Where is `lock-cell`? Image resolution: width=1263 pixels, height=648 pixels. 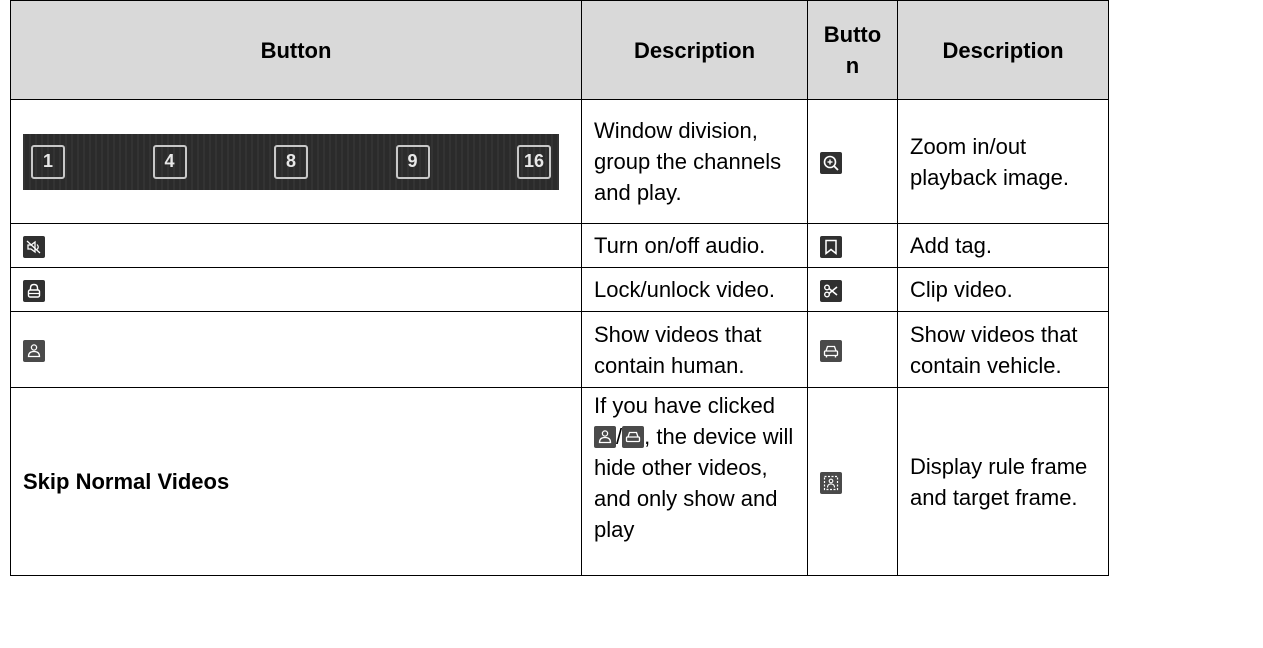 lock-cell is located at coordinates (296, 289).